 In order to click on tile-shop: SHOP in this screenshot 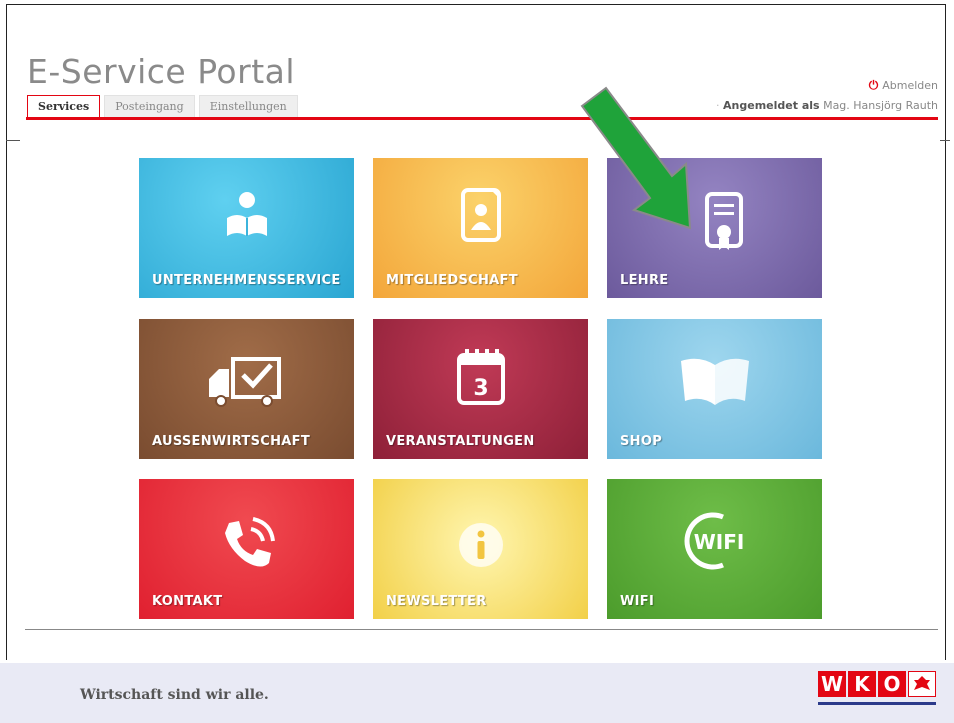, I will do `click(714, 389)`.